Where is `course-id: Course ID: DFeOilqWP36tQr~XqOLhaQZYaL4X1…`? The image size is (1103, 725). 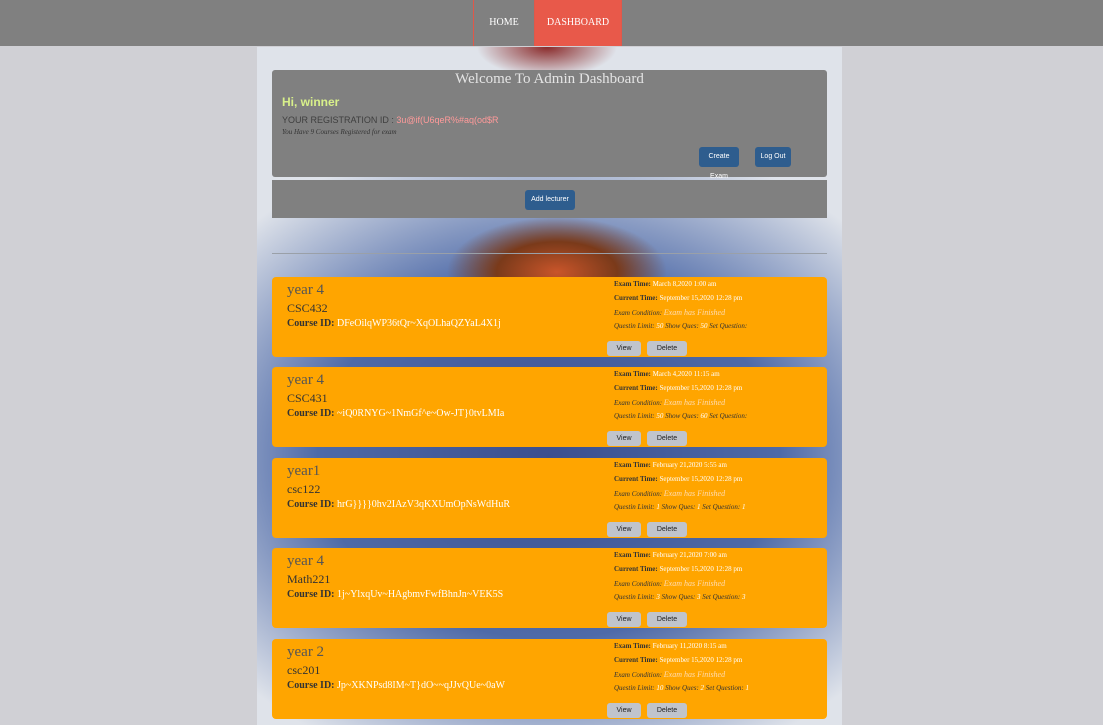
course-id: Course ID: DFeOilqWP36tQr~XqOLhaQZYaL4X1… is located at coordinates (394, 323).